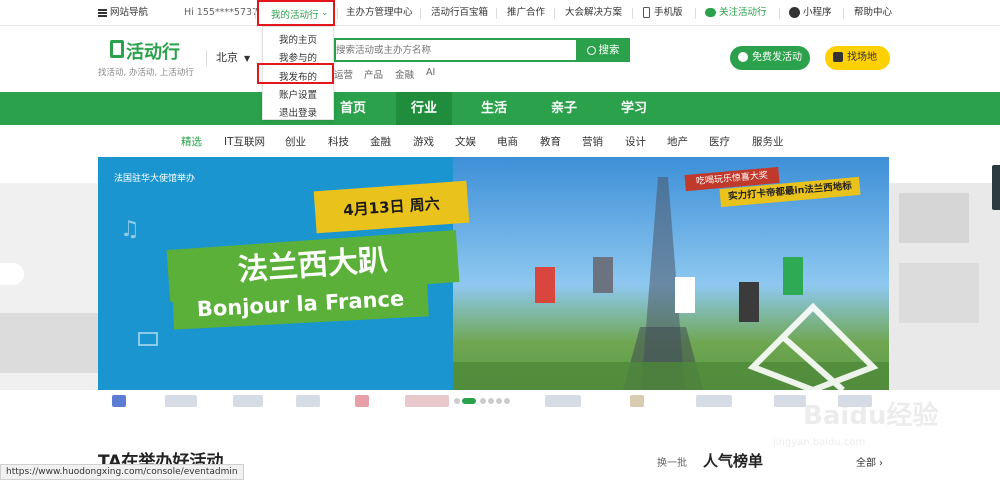 This screenshot has width=1000, height=480. Describe the element at coordinates (12, 274) in the screenshot. I see `cloud-icon` at that location.